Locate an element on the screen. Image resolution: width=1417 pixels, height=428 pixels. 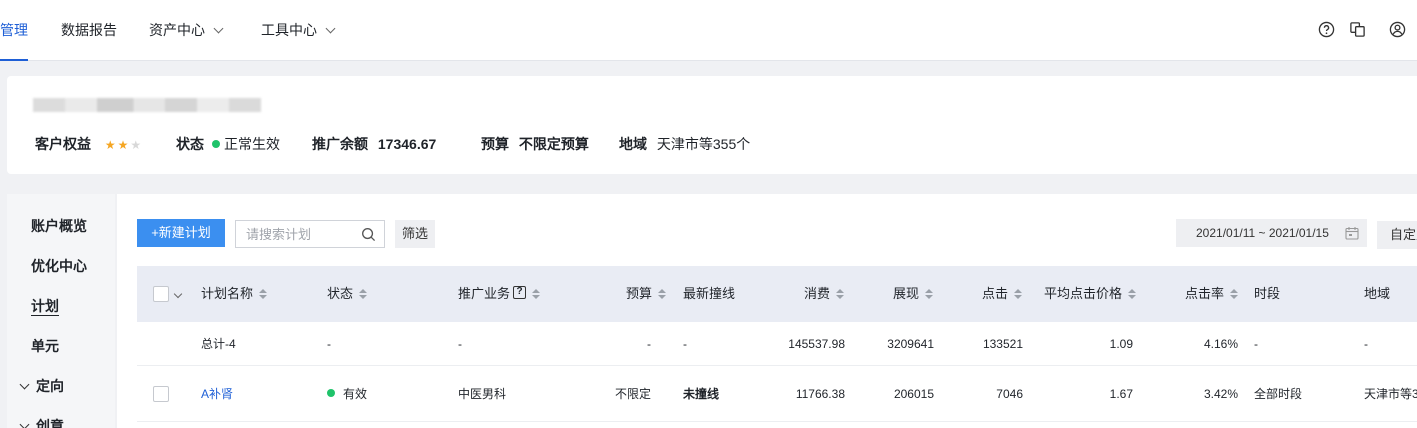
date-range-value: 2021/01/11 ~ 2021/01/15 is located at coordinates (1262, 233).